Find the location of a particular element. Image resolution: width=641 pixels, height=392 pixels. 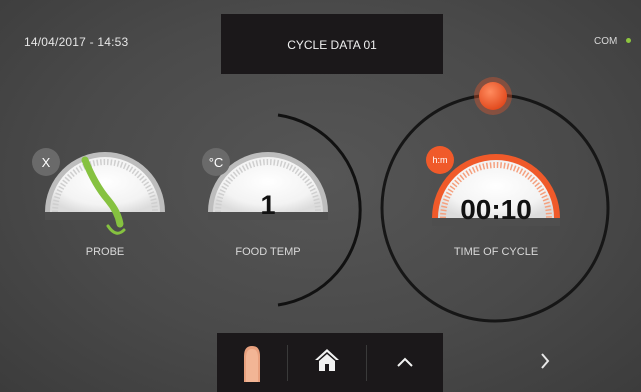

home-icon is located at coordinates (327, 362).